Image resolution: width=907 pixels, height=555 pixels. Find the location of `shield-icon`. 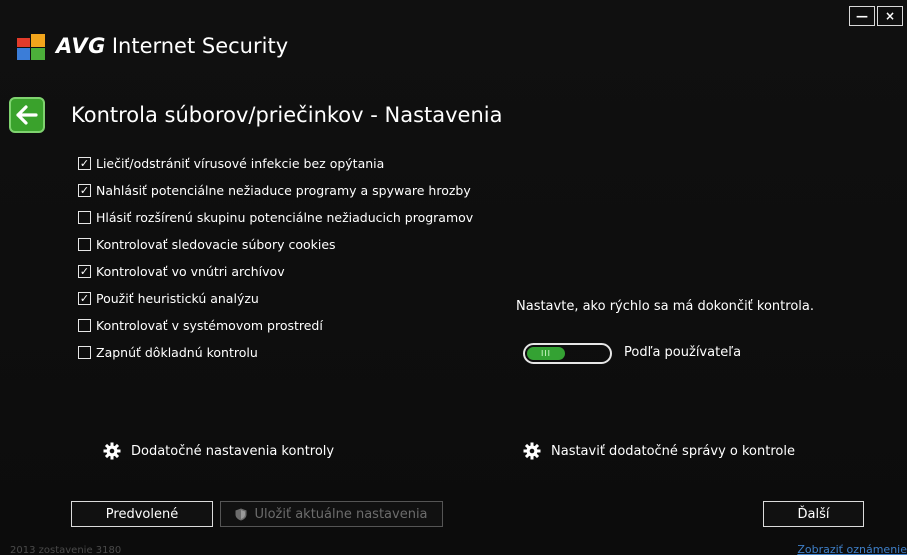

shield-icon is located at coordinates (241, 514).